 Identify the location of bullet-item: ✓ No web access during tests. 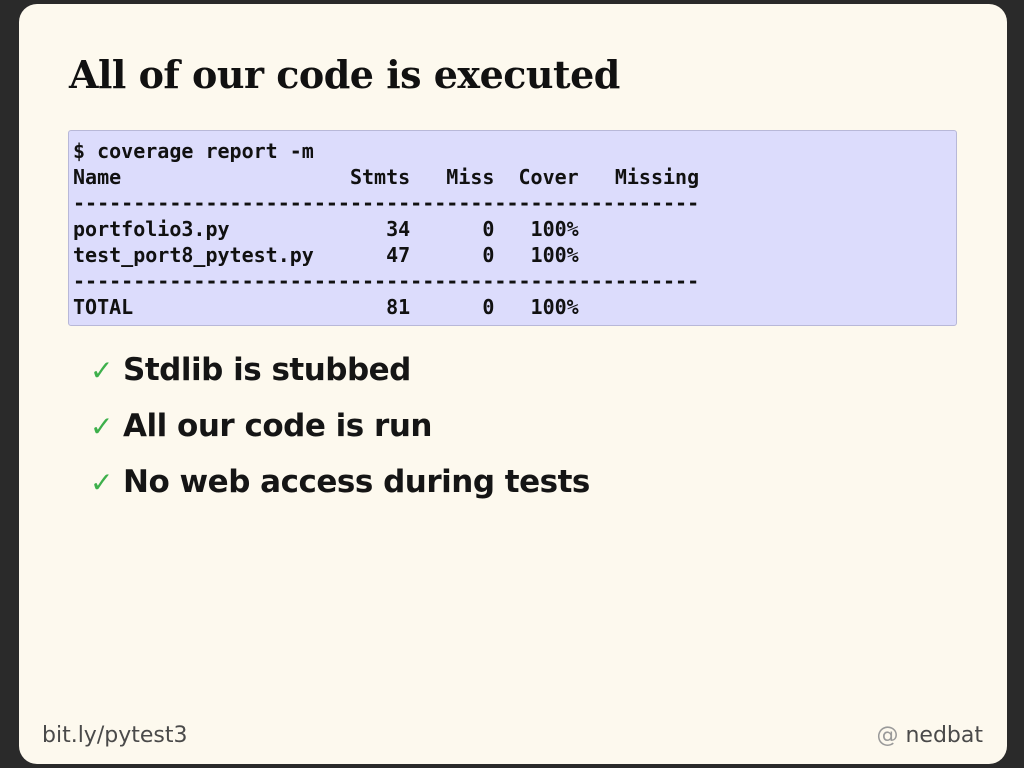
(340, 482).